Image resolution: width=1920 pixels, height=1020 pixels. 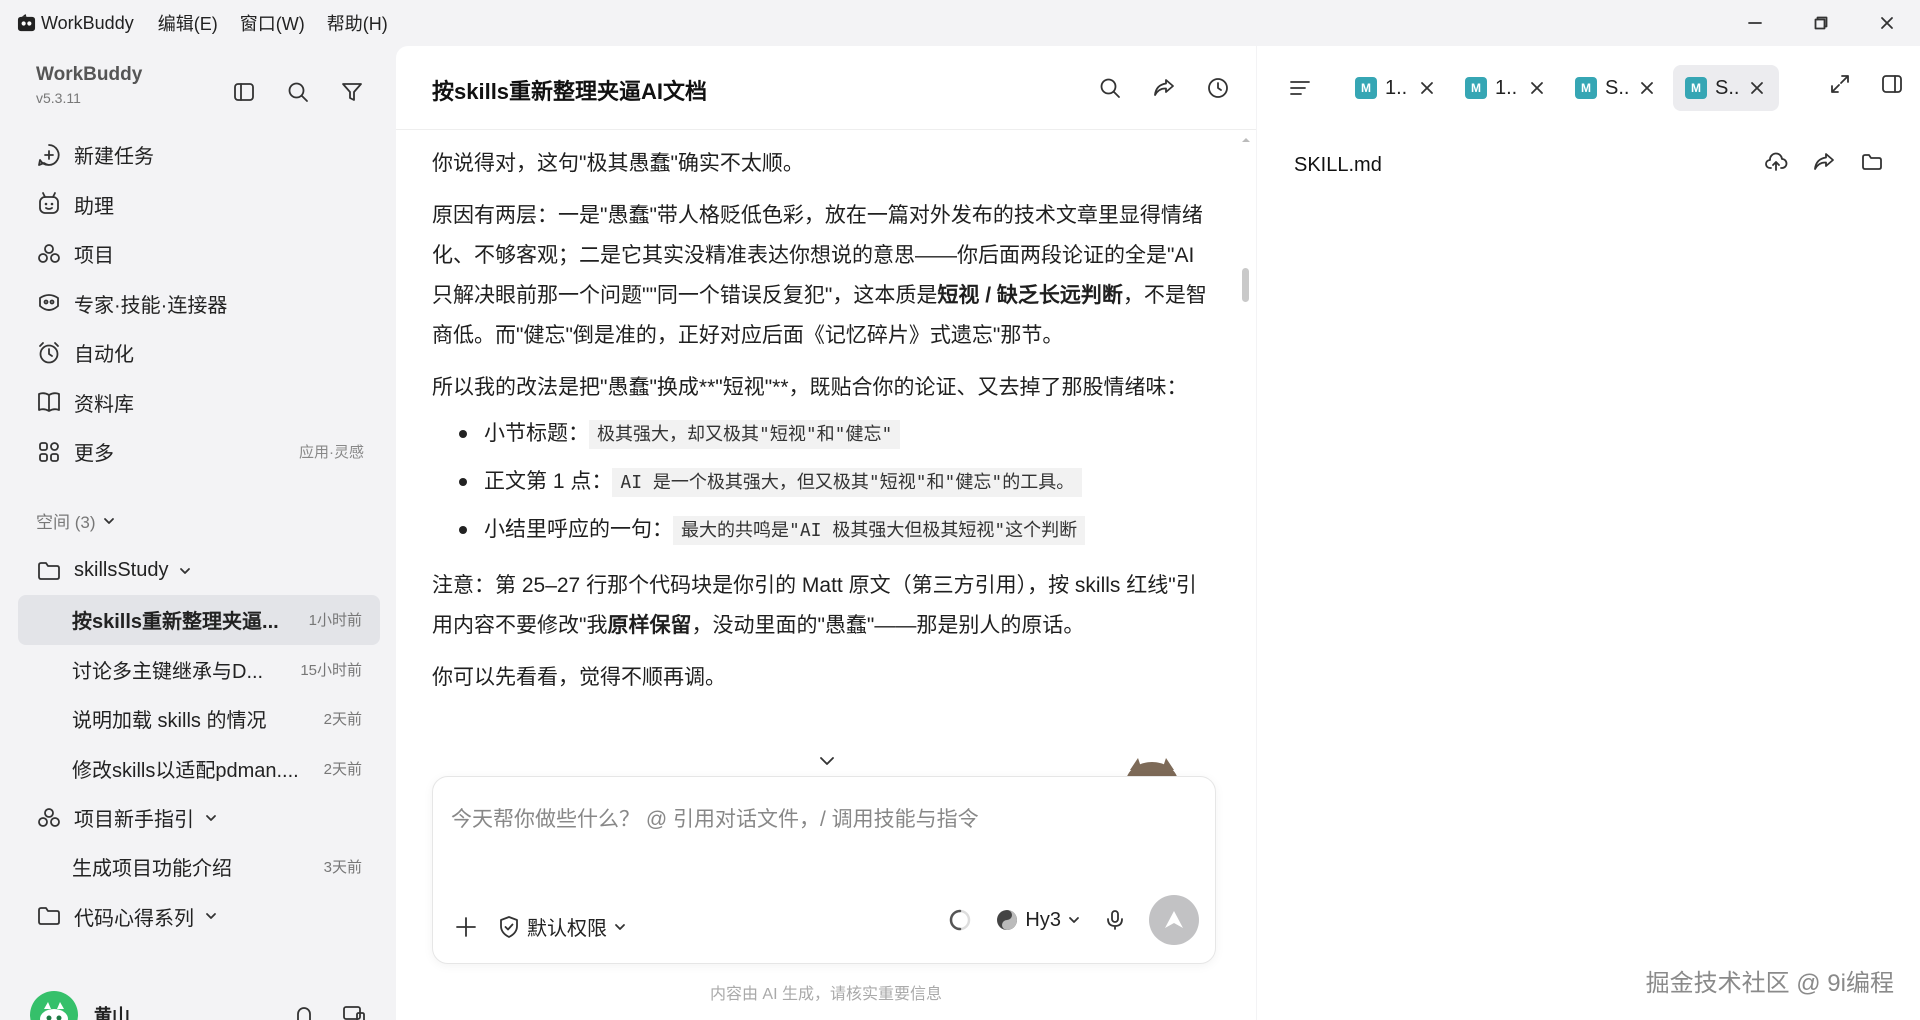 I want to click on file-tab-active: M S.., so click(x=1726, y=88).